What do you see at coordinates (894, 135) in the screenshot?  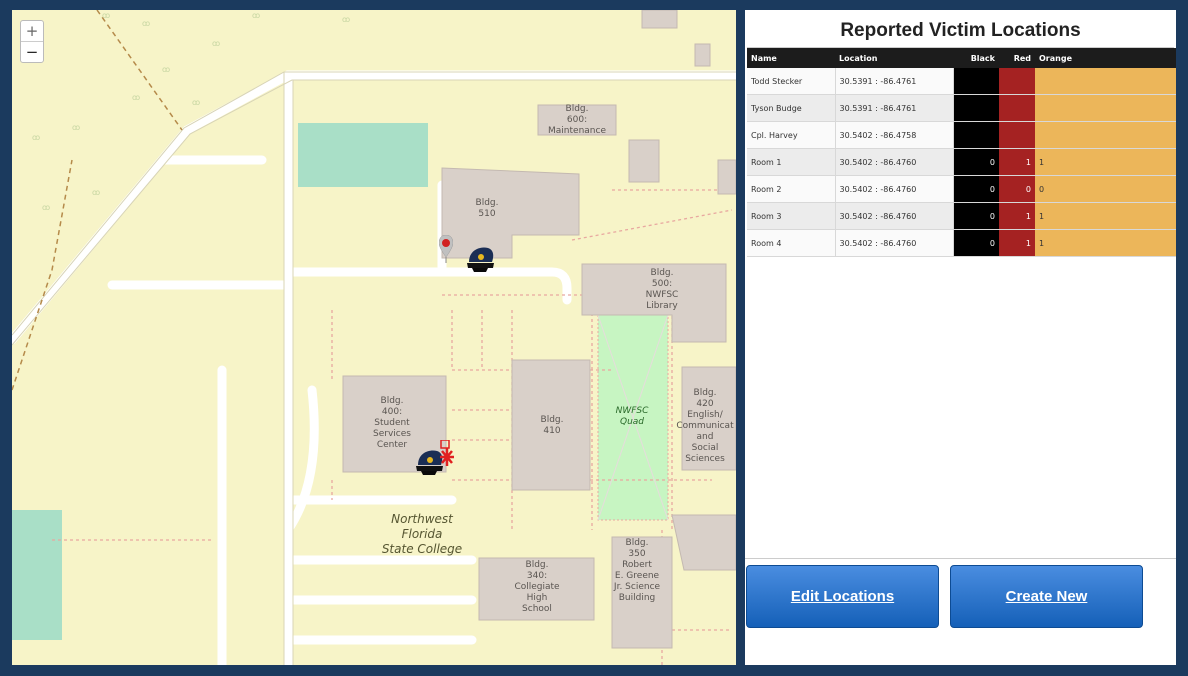 I see `cell-location: 30.5402 : -86.4758` at bounding box center [894, 135].